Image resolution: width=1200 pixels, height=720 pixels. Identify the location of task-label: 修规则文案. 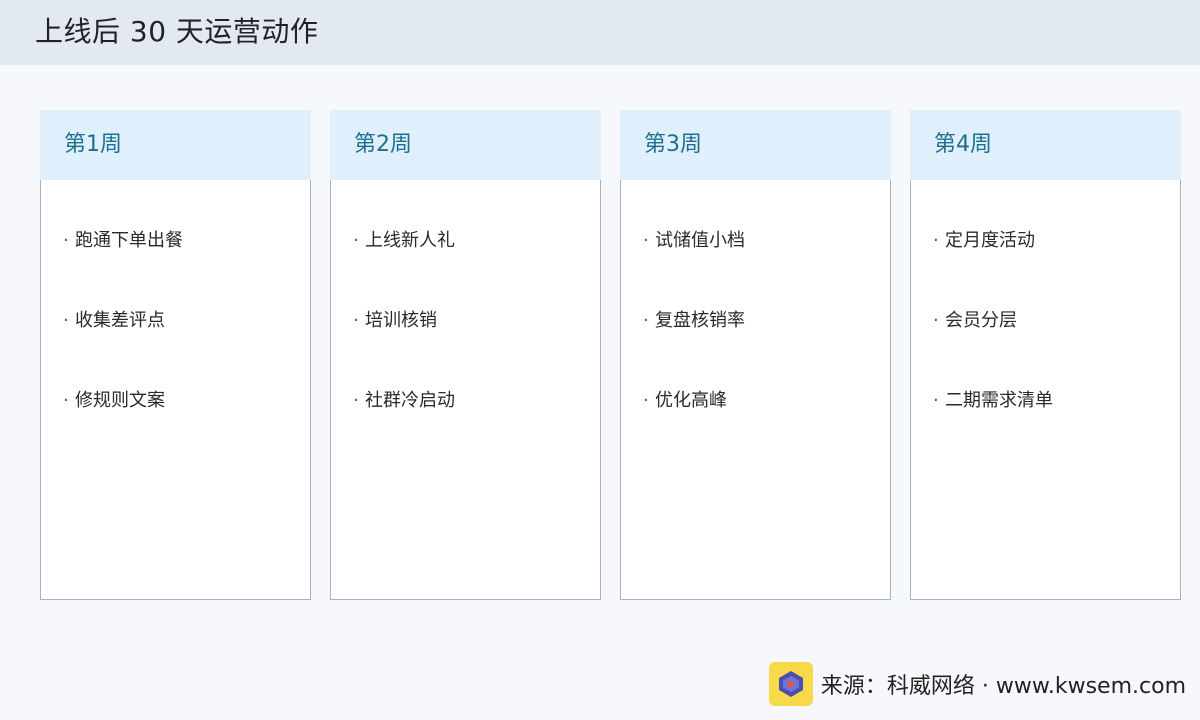
(120, 400).